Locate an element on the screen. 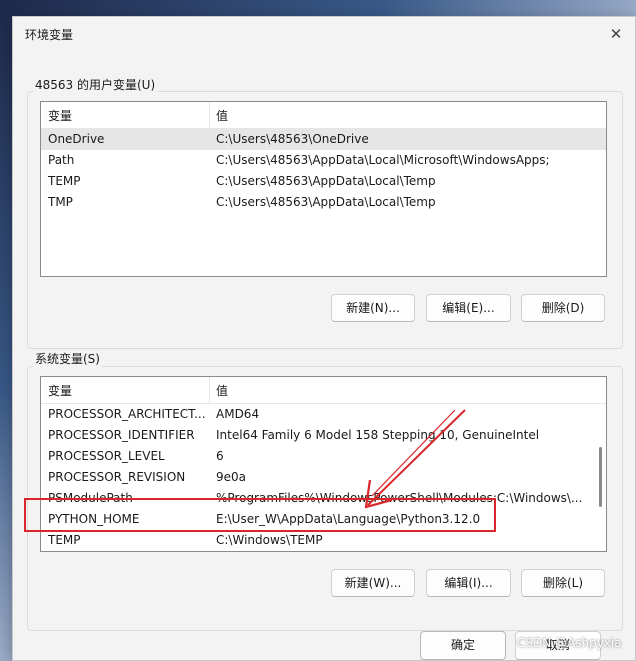  list-item: TMP C:\Users\48563\AppData\Local\Temp is located at coordinates (323, 202).